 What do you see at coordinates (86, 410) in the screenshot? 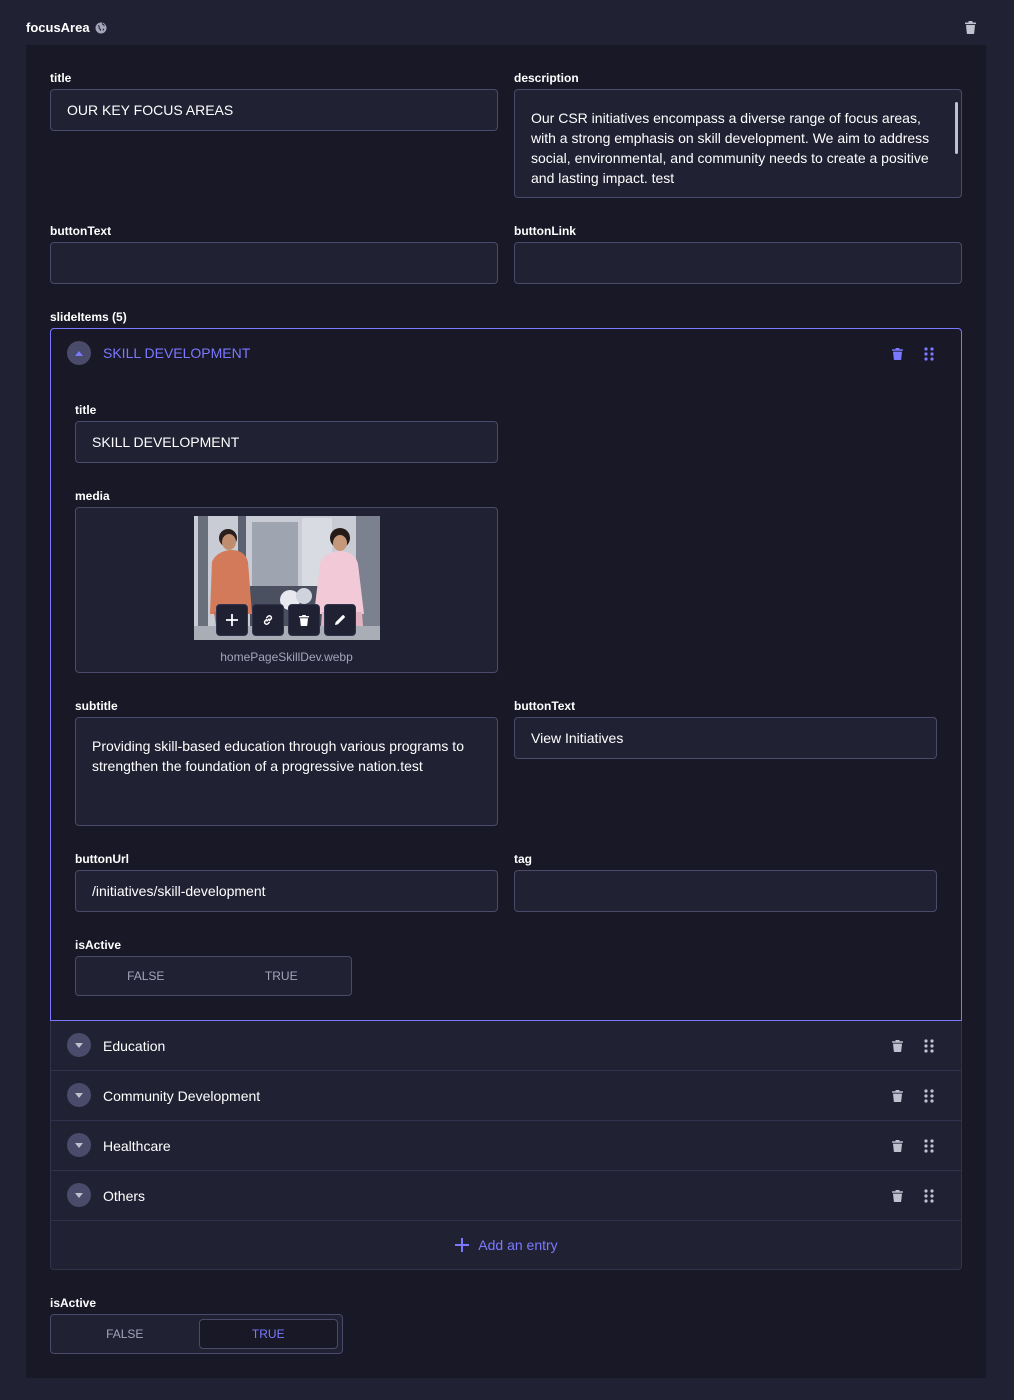
I see `item-title-label: title` at bounding box center [86, 410].